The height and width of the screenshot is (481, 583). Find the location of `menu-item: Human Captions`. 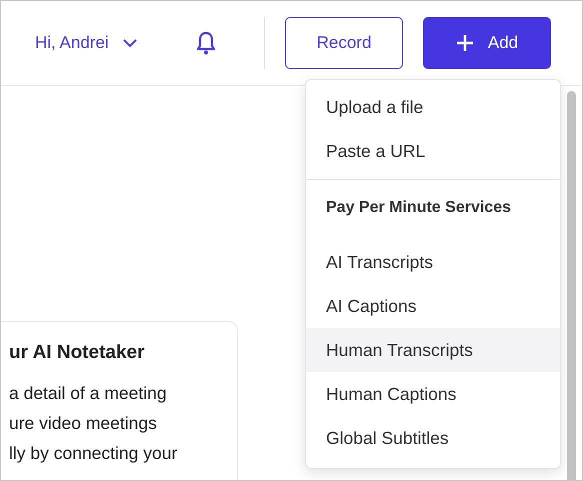

menu-item: Human Captions is located at coordinates (433, 394).